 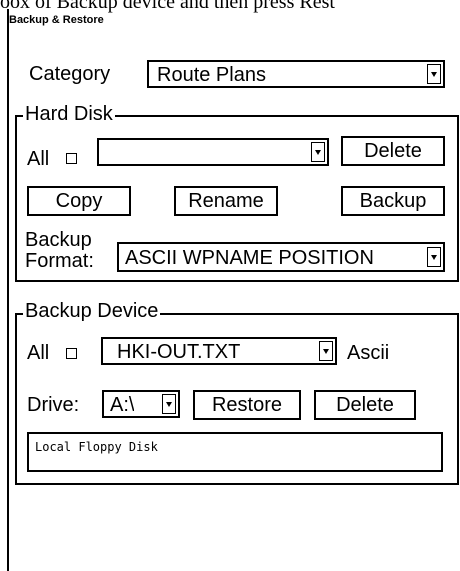 I want to click on backup-device-all-label: All, so click(x=38, y=353).